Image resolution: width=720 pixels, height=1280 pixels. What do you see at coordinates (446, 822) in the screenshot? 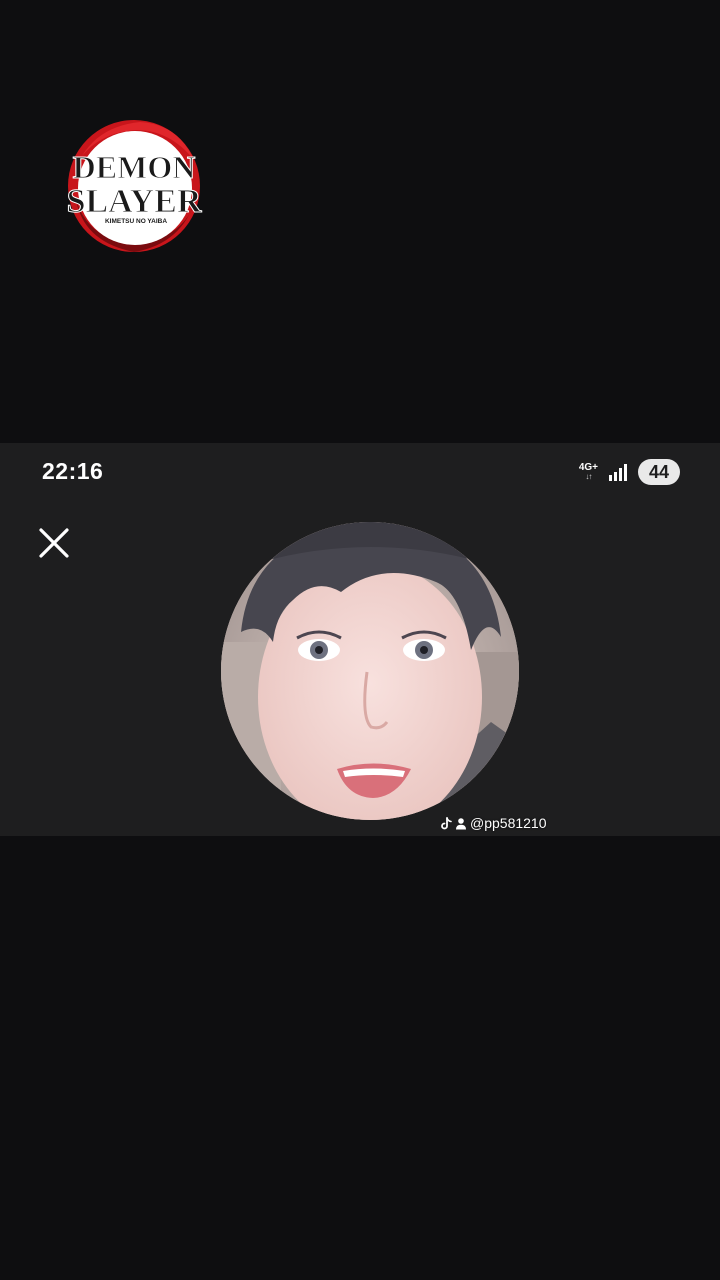
I see `tiktok-icon` at bounding box center [446, 822].